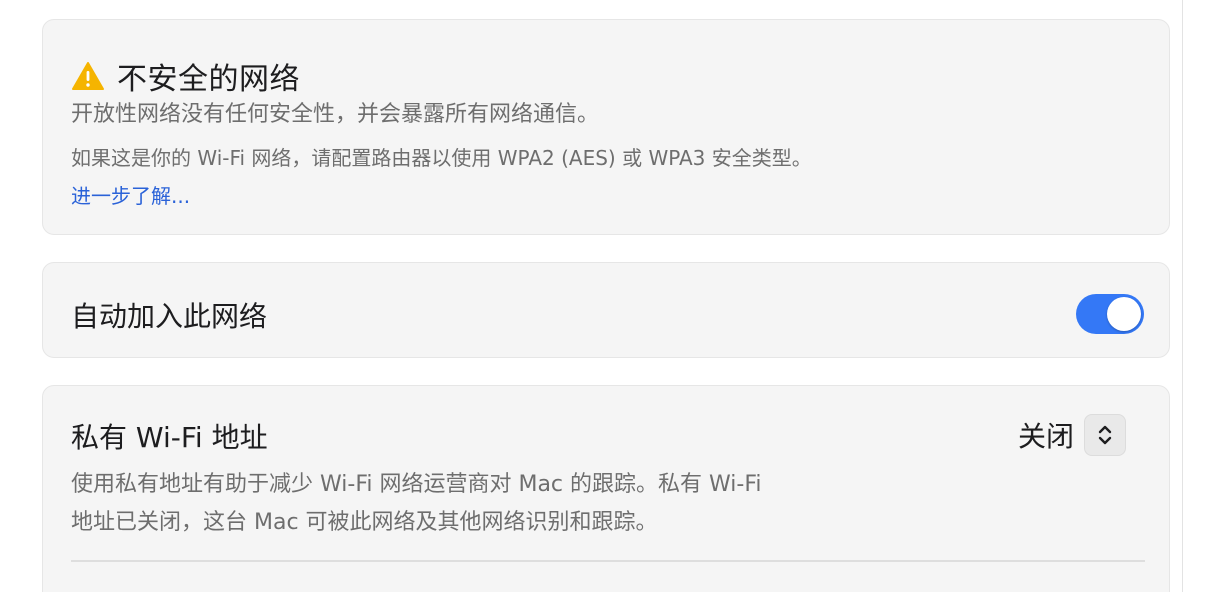 This screenshot has width=1220, height=592. I want to click on insecure-network-description: 开放性网络没有任何安全性，并会暴露所有网络通信。, so click(335, 114).